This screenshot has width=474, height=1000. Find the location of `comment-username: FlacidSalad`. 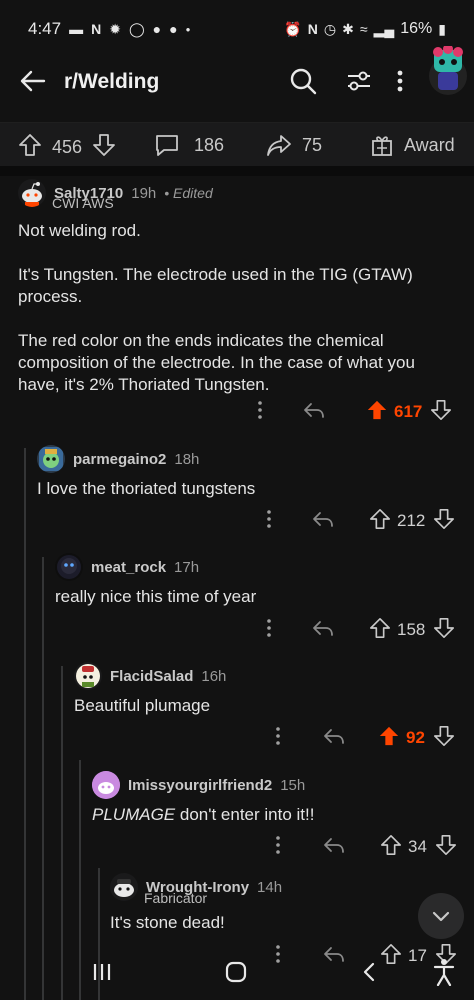

comment-username: FlacidSalad is located at coordinates (151, 676).